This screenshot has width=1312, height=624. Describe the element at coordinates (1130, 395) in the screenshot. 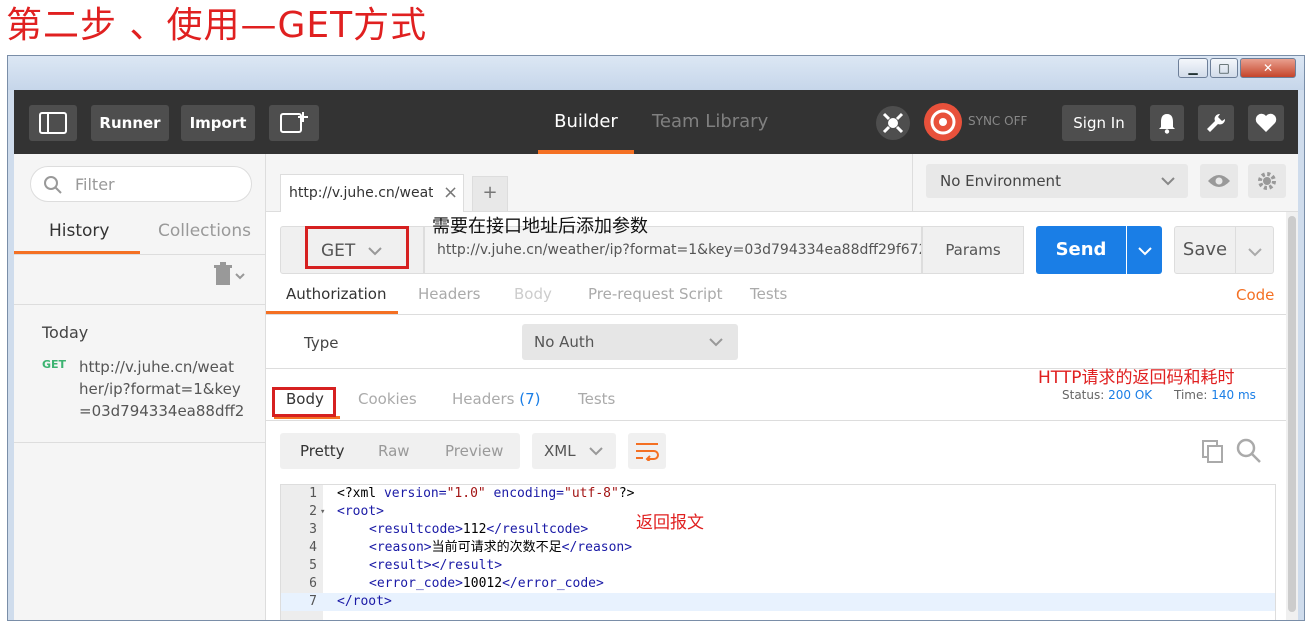

I see `status-value: 200 OK` at that location.